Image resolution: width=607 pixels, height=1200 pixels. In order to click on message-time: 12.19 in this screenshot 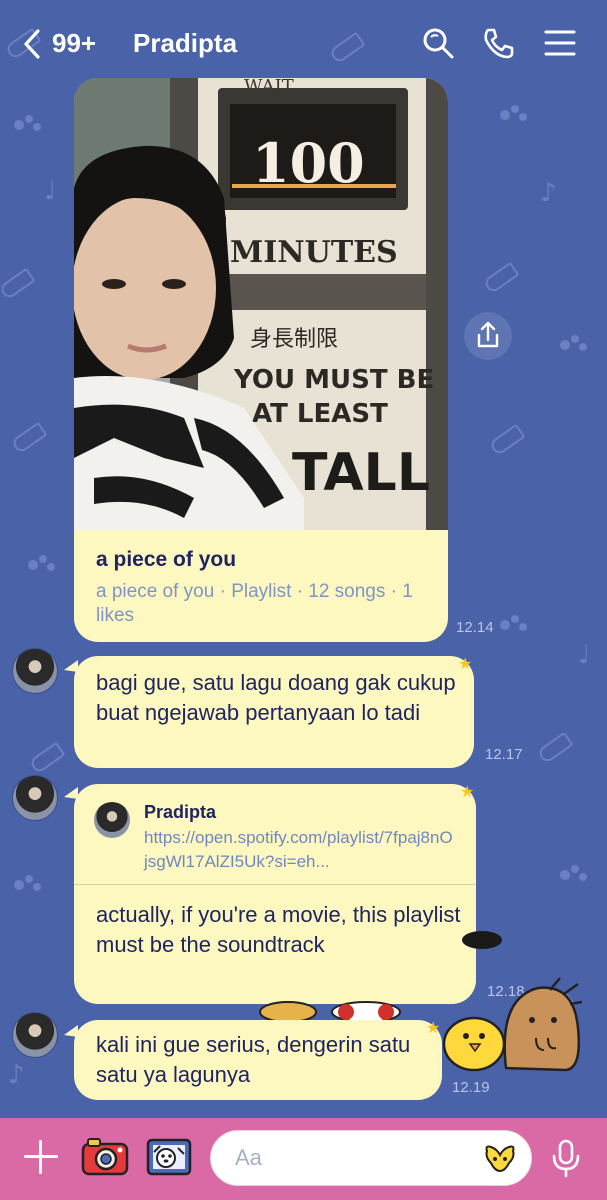, I will do `click(471, 1087)`.